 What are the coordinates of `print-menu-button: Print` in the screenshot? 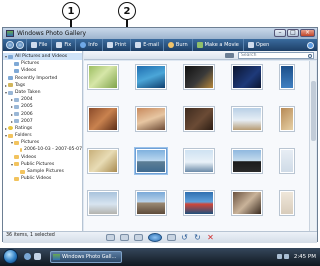 It's located at (116, 45).